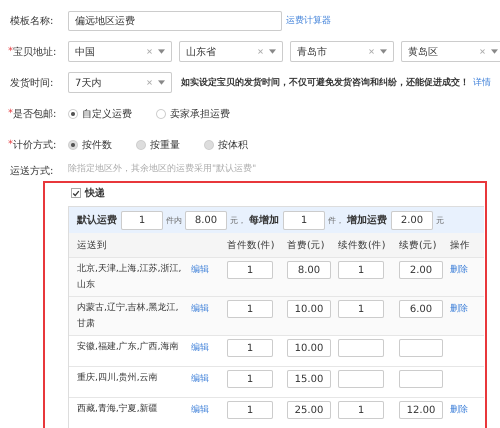 This screenshot has width=500, height=428. Describe the element at coordinates (120, 51) in the screenshot. I see `address-select: 中国` at that location.